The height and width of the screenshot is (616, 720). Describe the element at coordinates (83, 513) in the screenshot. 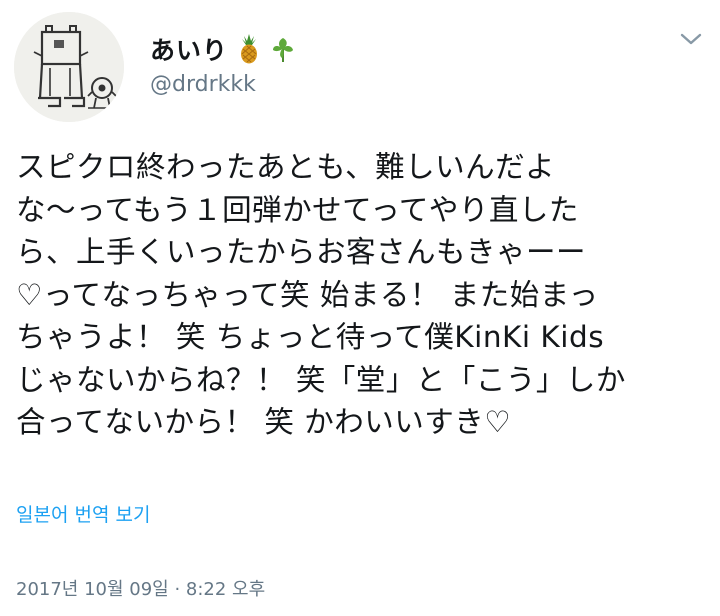

I see `translate-link: 일본어 번역 보기` at that location.